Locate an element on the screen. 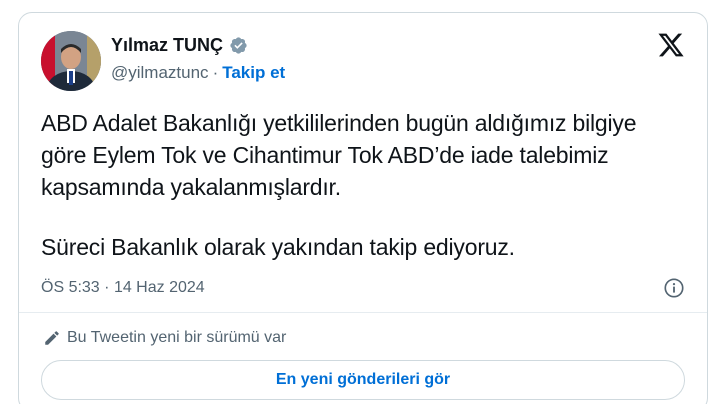 This screenshot has height=404, width=720. version-notice: Bu Tweetin yeni bir sürümü var is located at coordinates (164, 338).